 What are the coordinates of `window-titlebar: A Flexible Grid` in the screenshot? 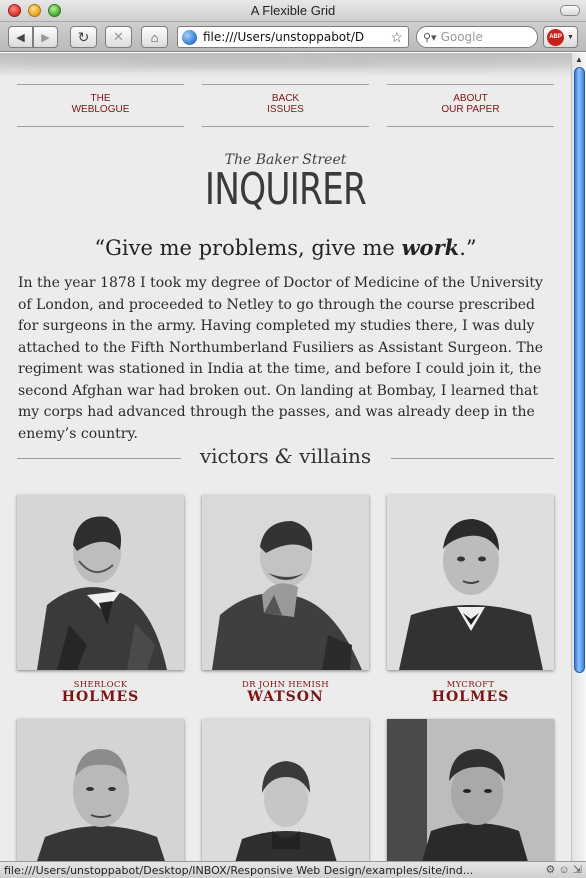 It's located at (293, 11).